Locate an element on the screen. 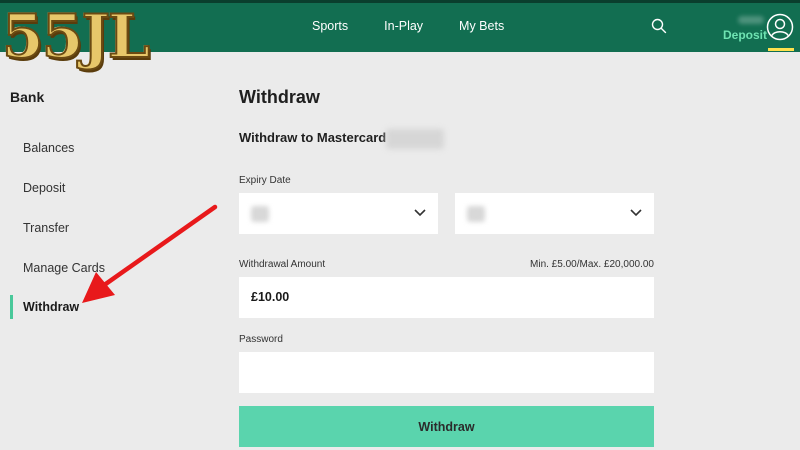  nav-sports: Sports is located at coordinates (330, 26).